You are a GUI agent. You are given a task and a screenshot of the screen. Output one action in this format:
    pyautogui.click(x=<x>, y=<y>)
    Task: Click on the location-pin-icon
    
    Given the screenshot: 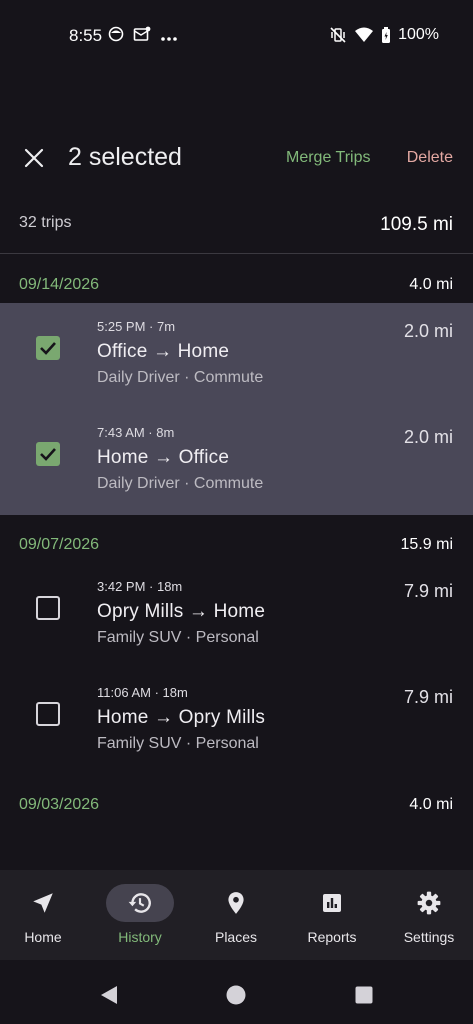 What is the action you would take?
    pyautogui.click(x=236, y=903)
    